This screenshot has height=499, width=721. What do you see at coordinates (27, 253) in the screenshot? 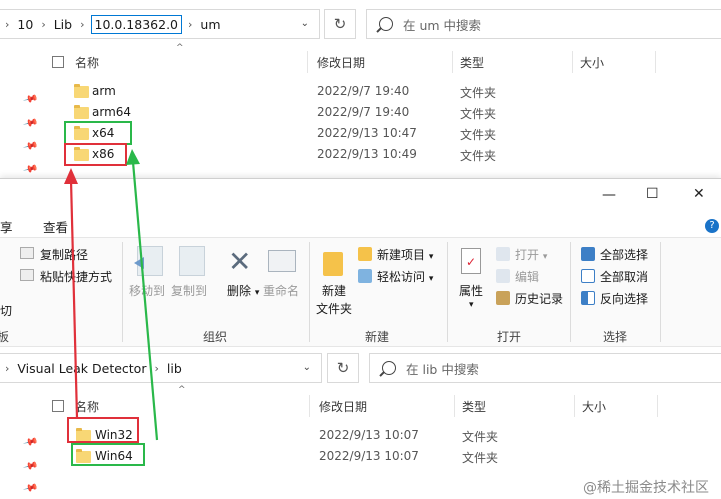
I see `copy-path-icon` at bounding box center [27, 253].